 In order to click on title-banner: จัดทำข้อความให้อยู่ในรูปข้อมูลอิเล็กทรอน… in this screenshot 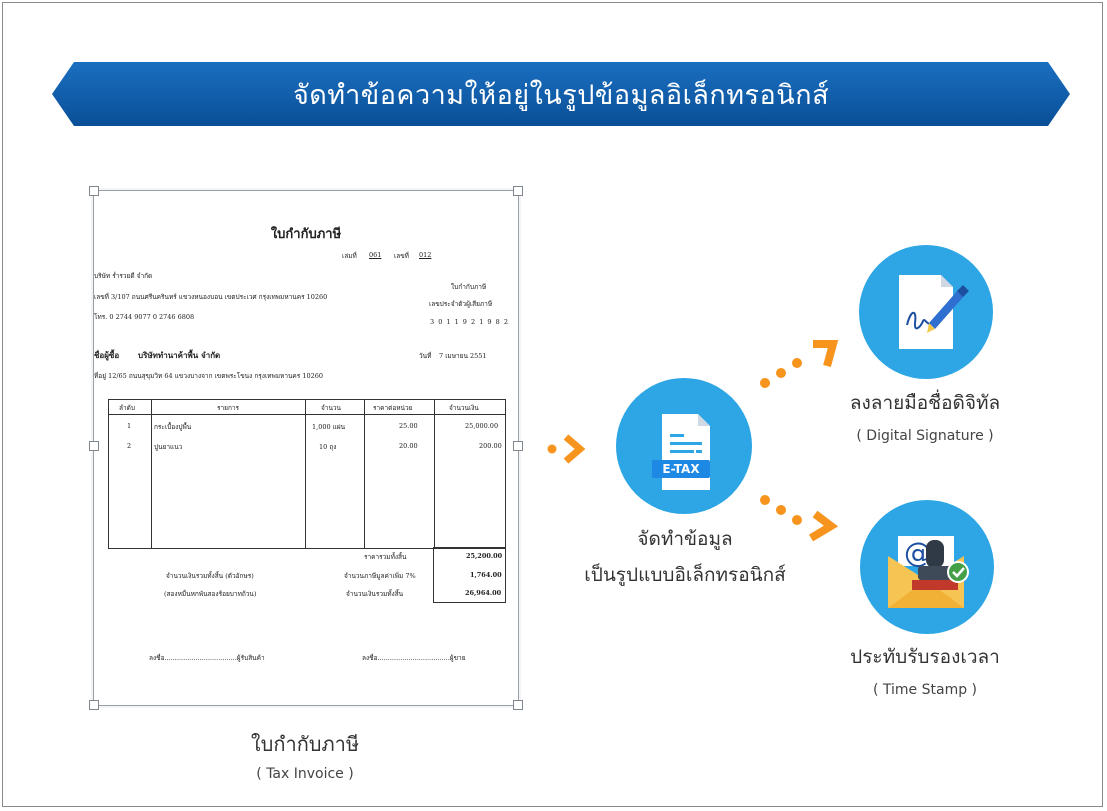, I will do `click(561, 94)`.